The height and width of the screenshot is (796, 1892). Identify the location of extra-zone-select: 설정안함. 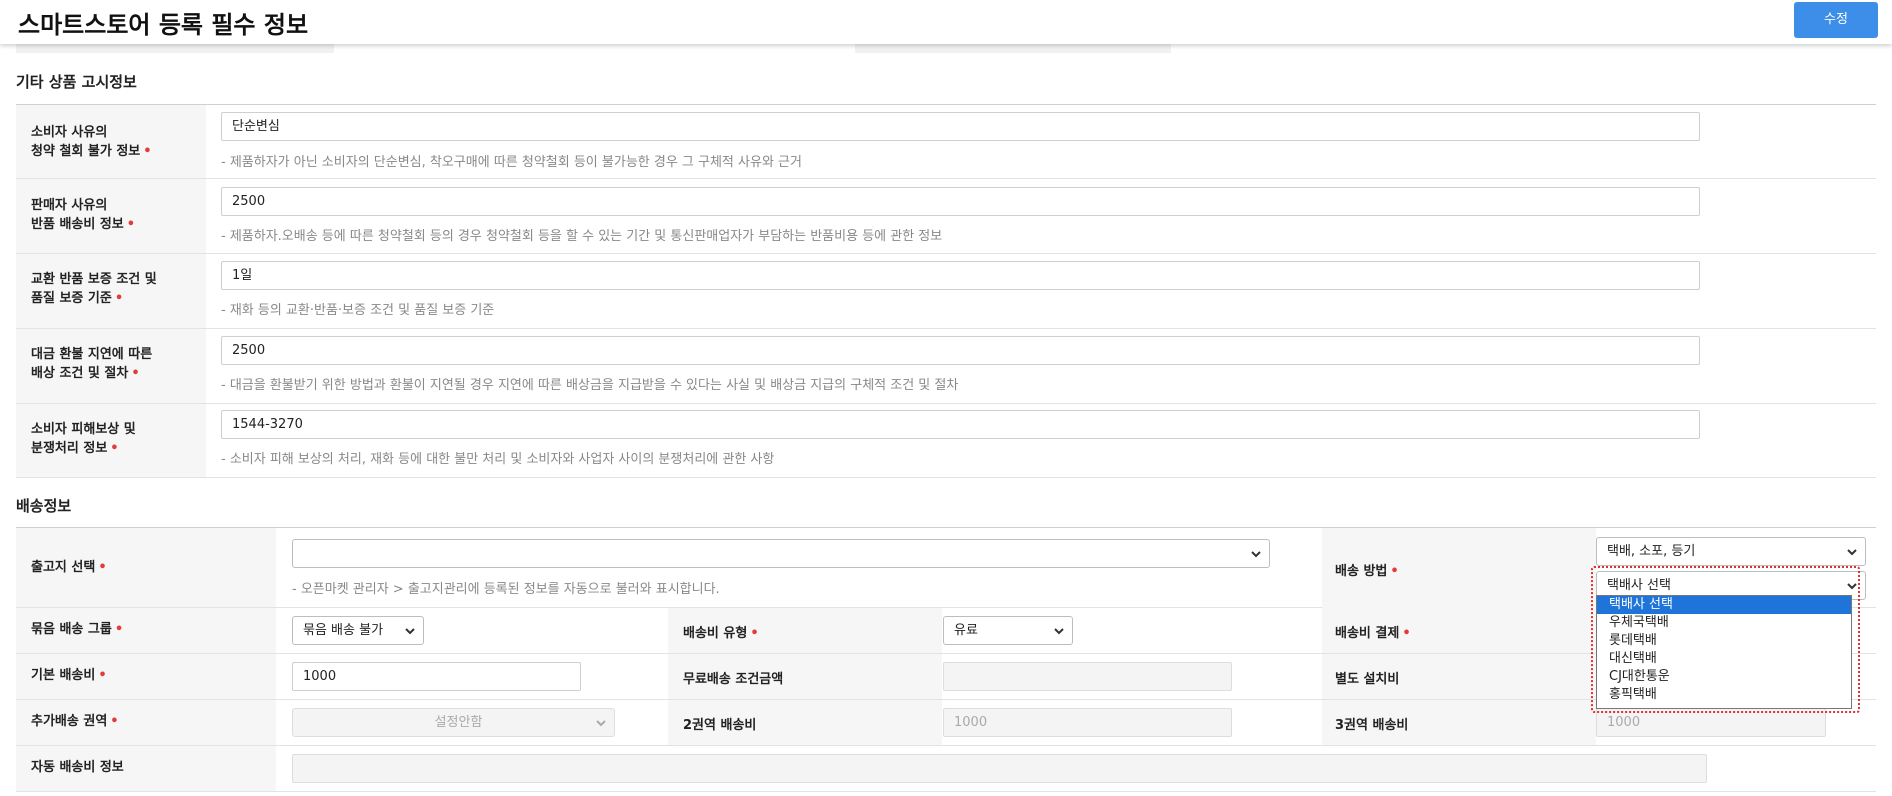
(453, 722).